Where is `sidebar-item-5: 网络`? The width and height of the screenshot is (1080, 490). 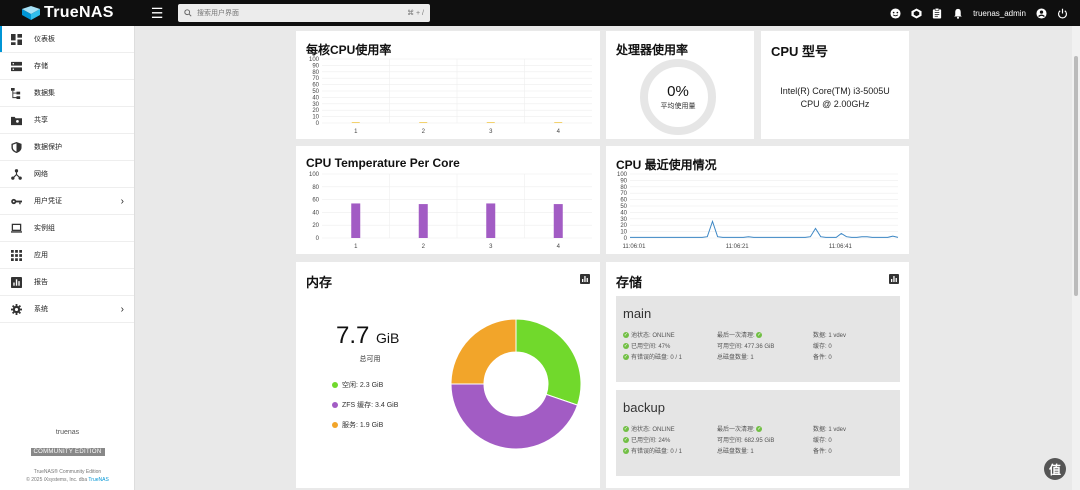
sidebar-item-5: 网络 is located at coordinates (67, 174).